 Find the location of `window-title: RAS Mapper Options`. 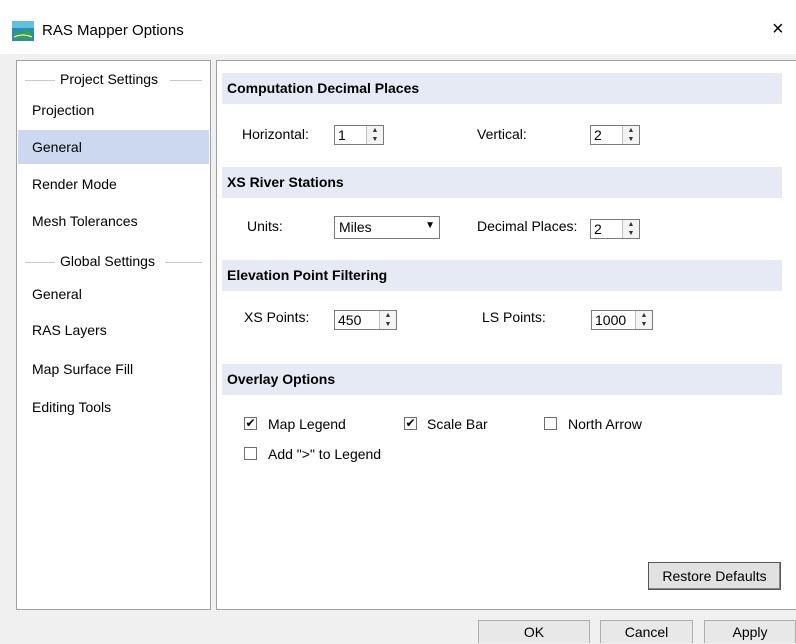

window-title: RAS Mapper Options is located at coordinates (113, 30).